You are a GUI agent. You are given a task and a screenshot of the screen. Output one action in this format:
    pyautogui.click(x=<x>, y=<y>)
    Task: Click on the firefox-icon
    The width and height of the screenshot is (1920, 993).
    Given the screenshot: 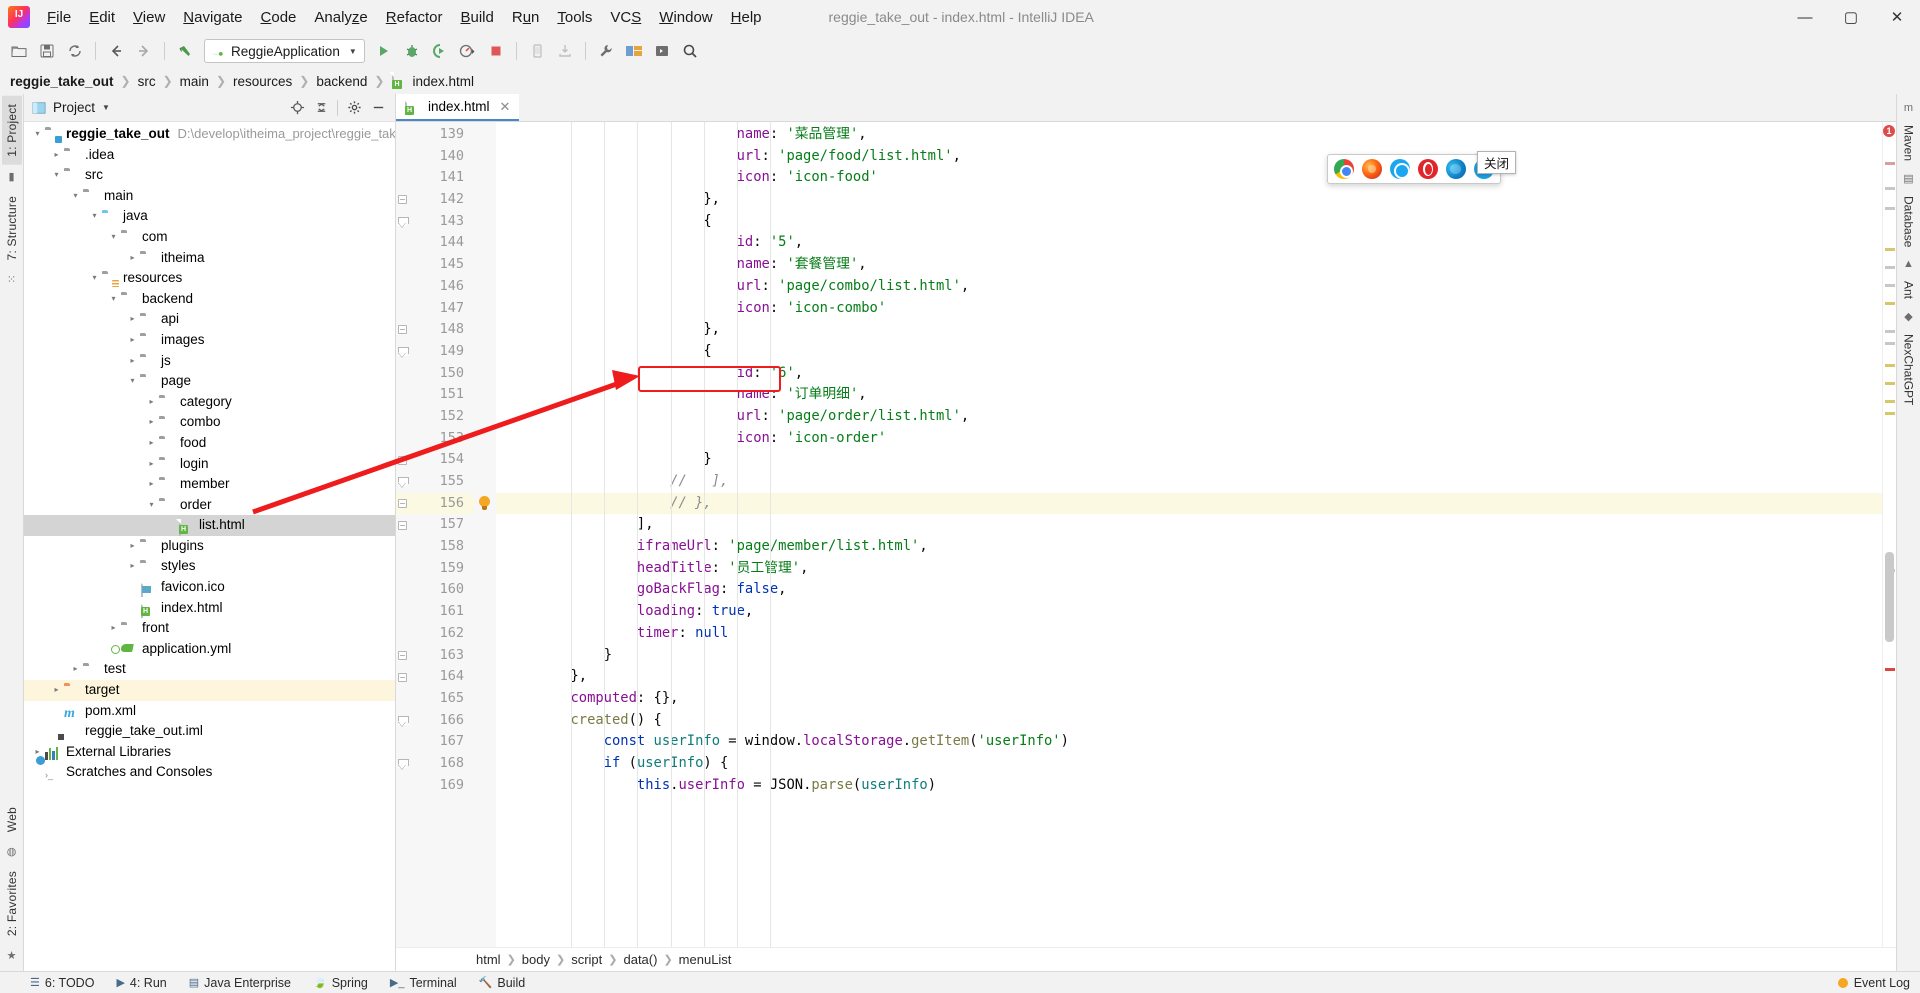 What is the action you would take?
    pyautogui.click(x=1372, y=169)
    